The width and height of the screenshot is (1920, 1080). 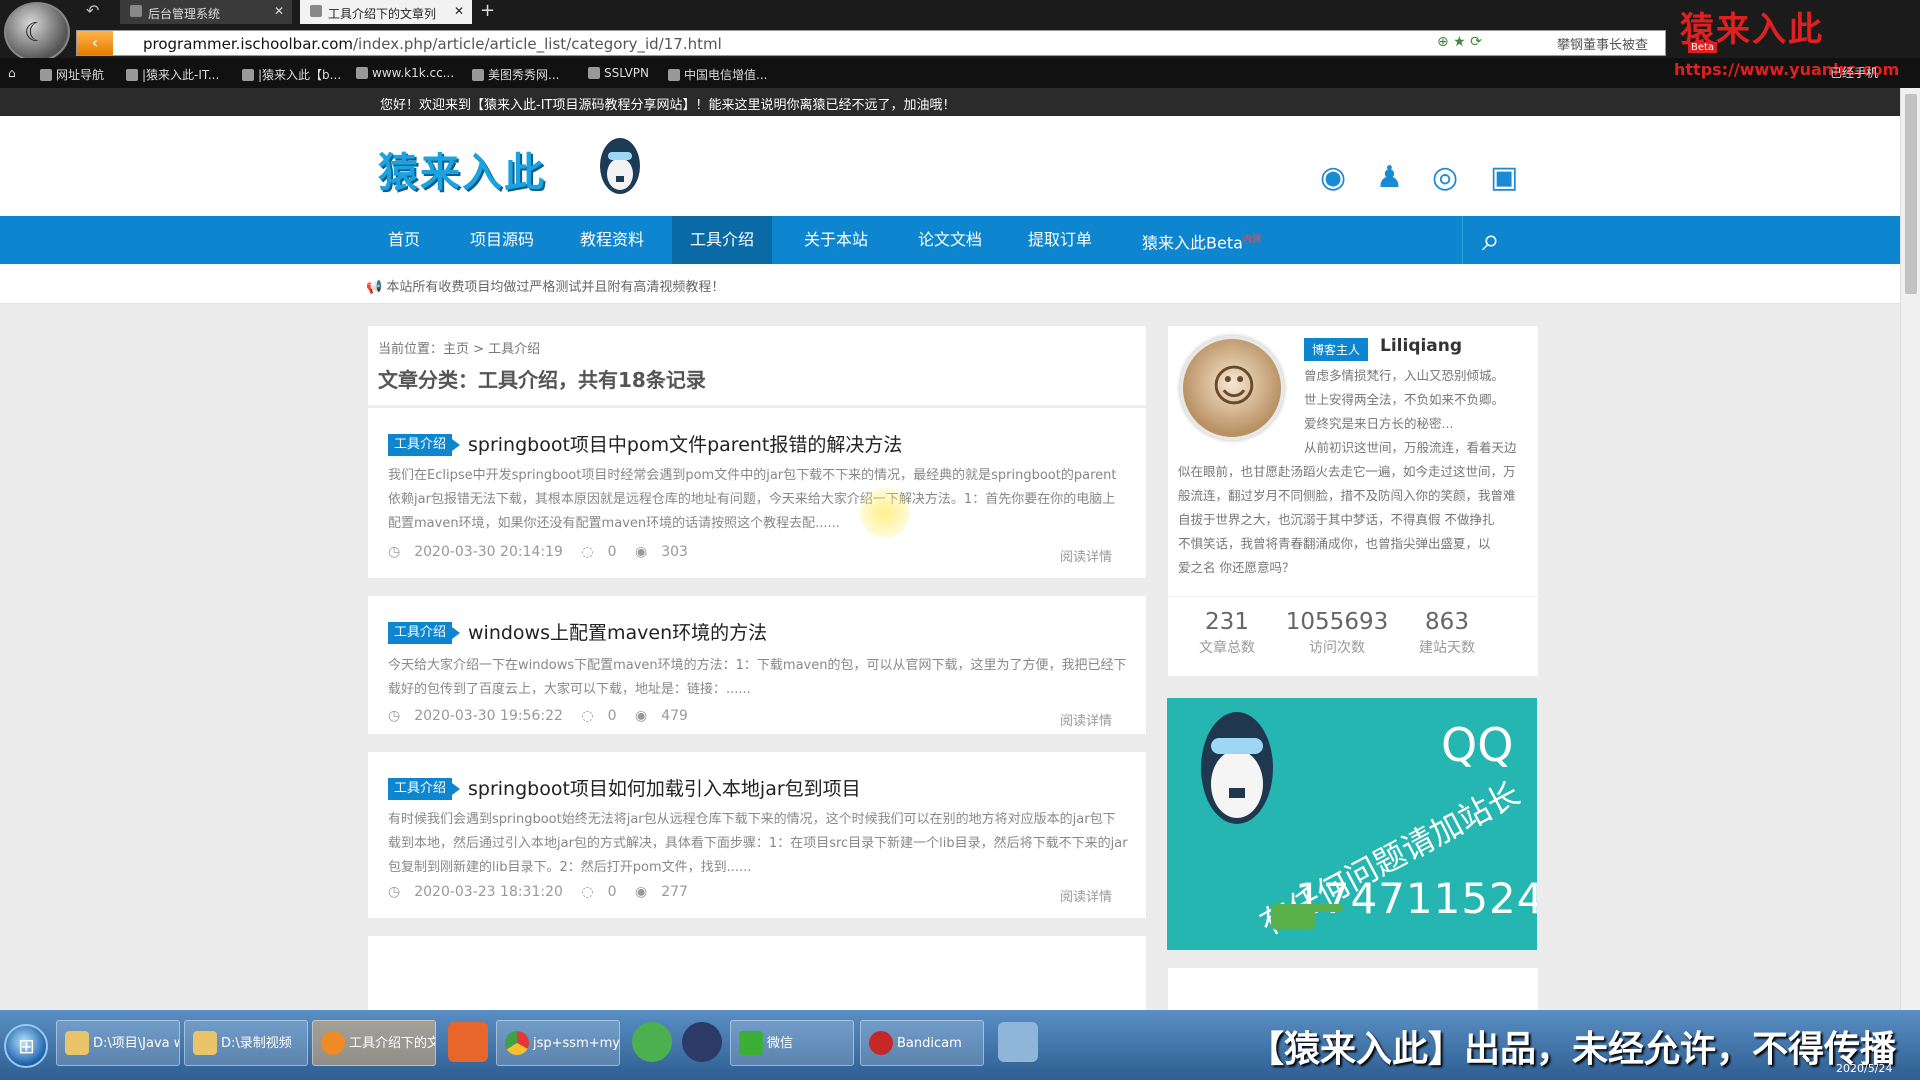 I want to click on search-icon: ⌕, so click(x=1491, y=239).